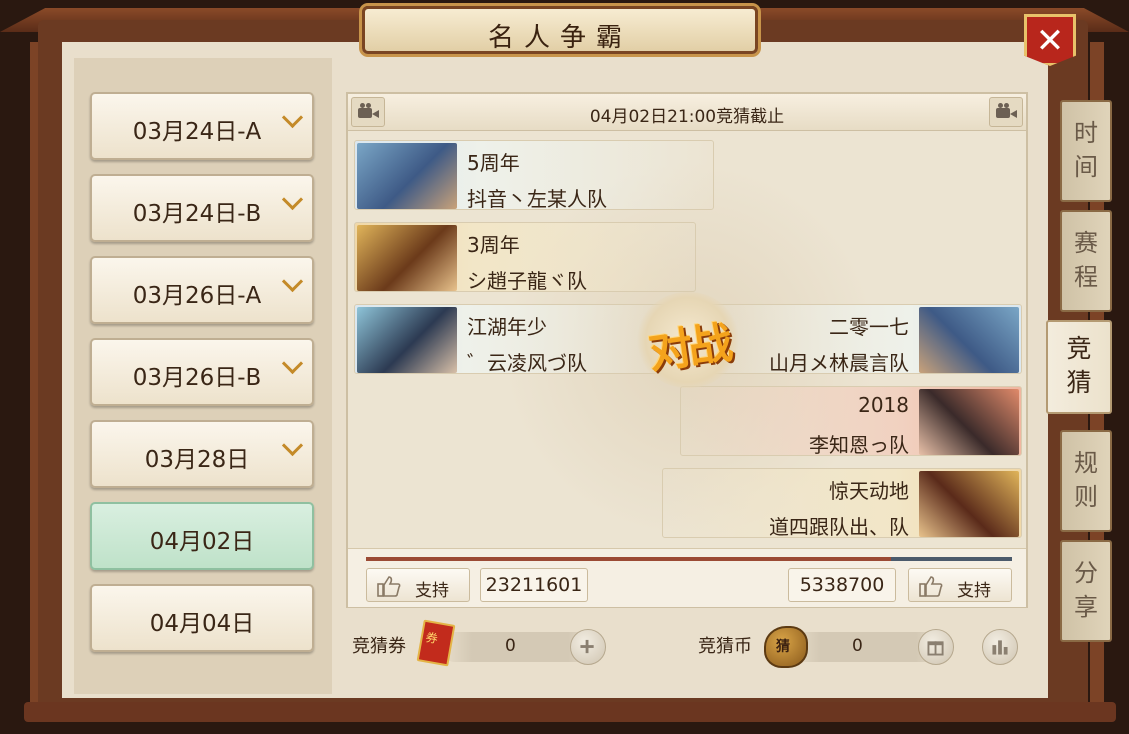  Describe the element at coordinates (493, 163) in the screenshot. I see `team-seed: 5周年` at that location.